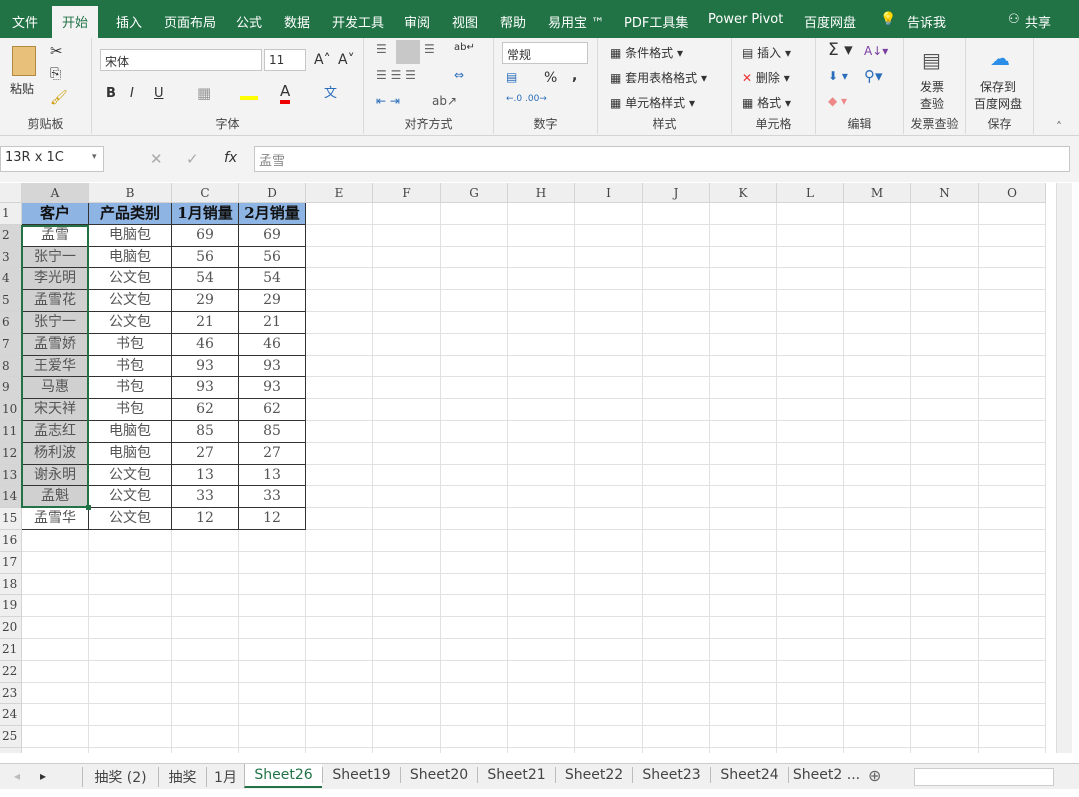  Describe the element at coordinates (339, 193) in the screenshot. I see `column-header-E: E` at that location.